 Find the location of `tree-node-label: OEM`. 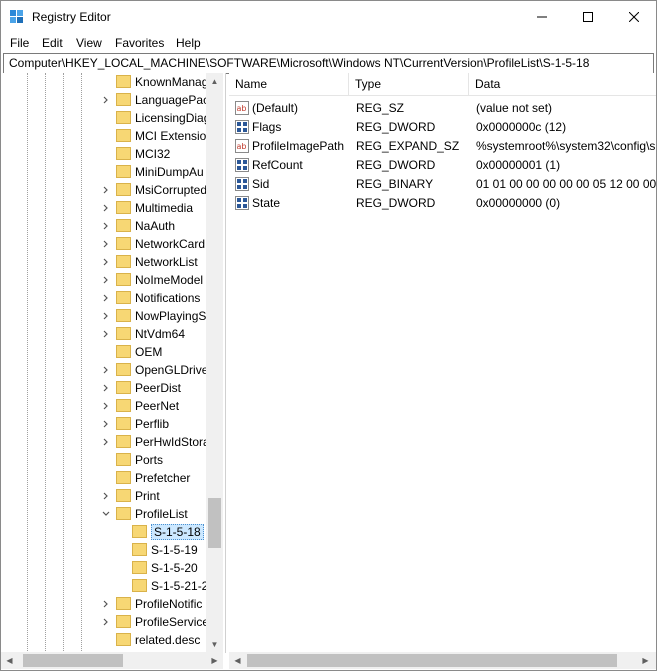

tree-node-label: OEM is located at coordinates (149, 352).